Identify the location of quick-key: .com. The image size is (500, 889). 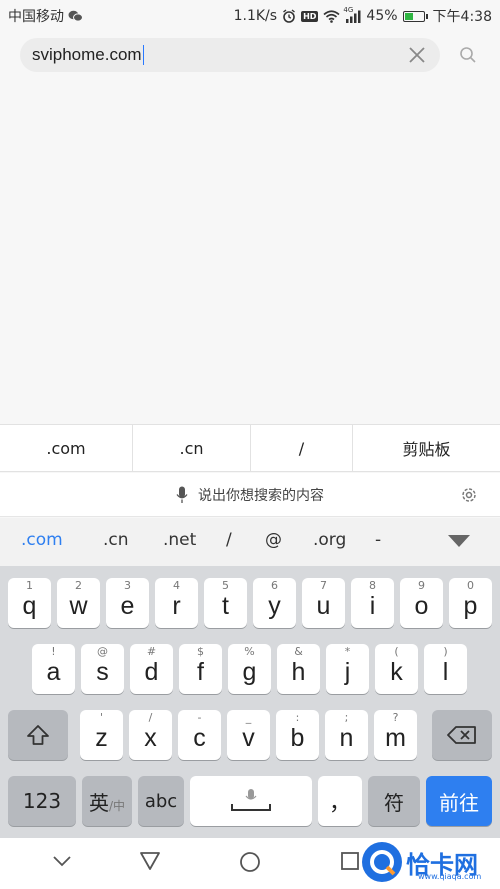
(42, 540).